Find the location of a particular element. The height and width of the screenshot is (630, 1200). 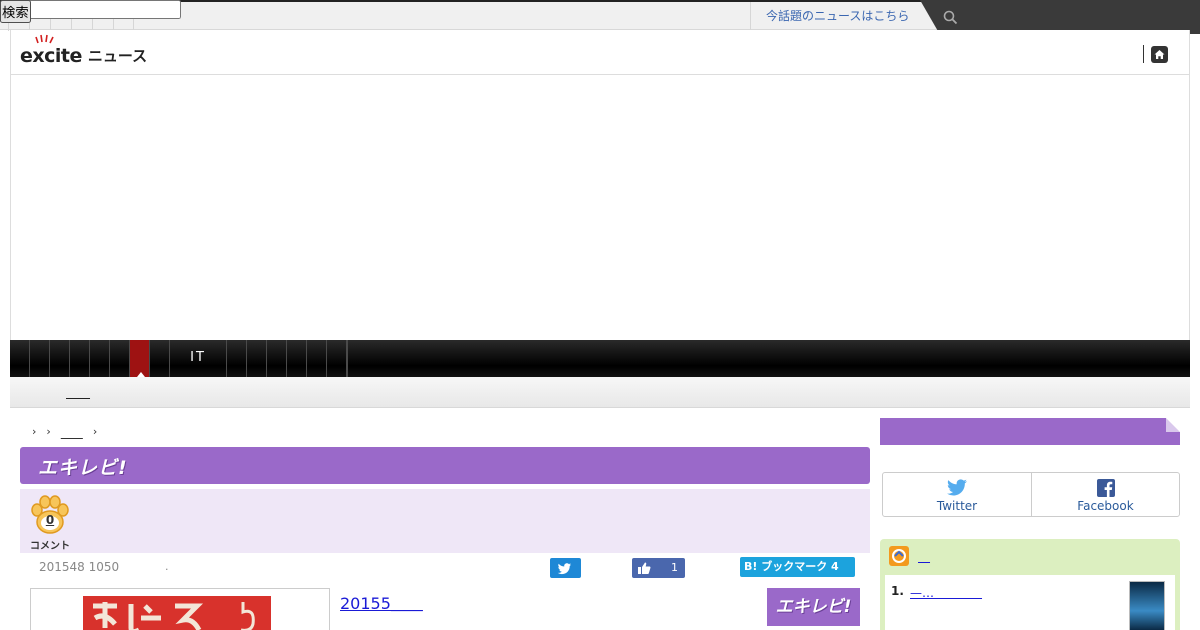

like-count: 1 is located at coordinates (674, 567).